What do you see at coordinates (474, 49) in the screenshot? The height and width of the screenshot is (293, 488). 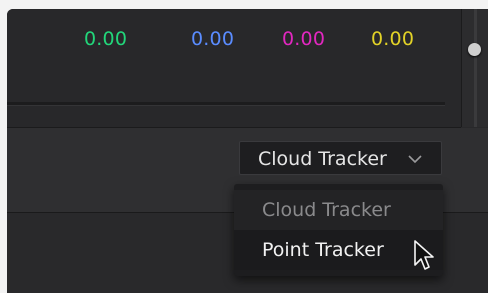 I see `slider-knob` at bounding box center [474, 49].